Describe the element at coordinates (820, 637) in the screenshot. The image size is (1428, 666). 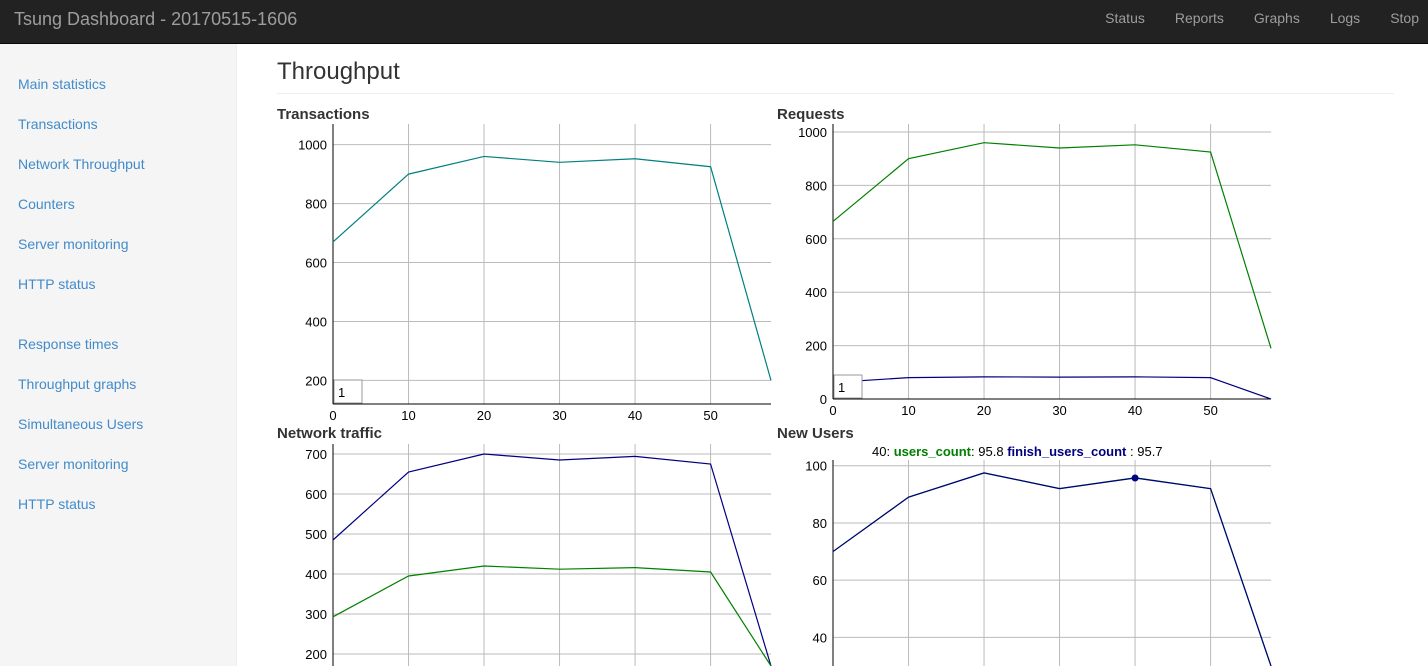
I see `new-users-y-tick-label: 40` at that location.